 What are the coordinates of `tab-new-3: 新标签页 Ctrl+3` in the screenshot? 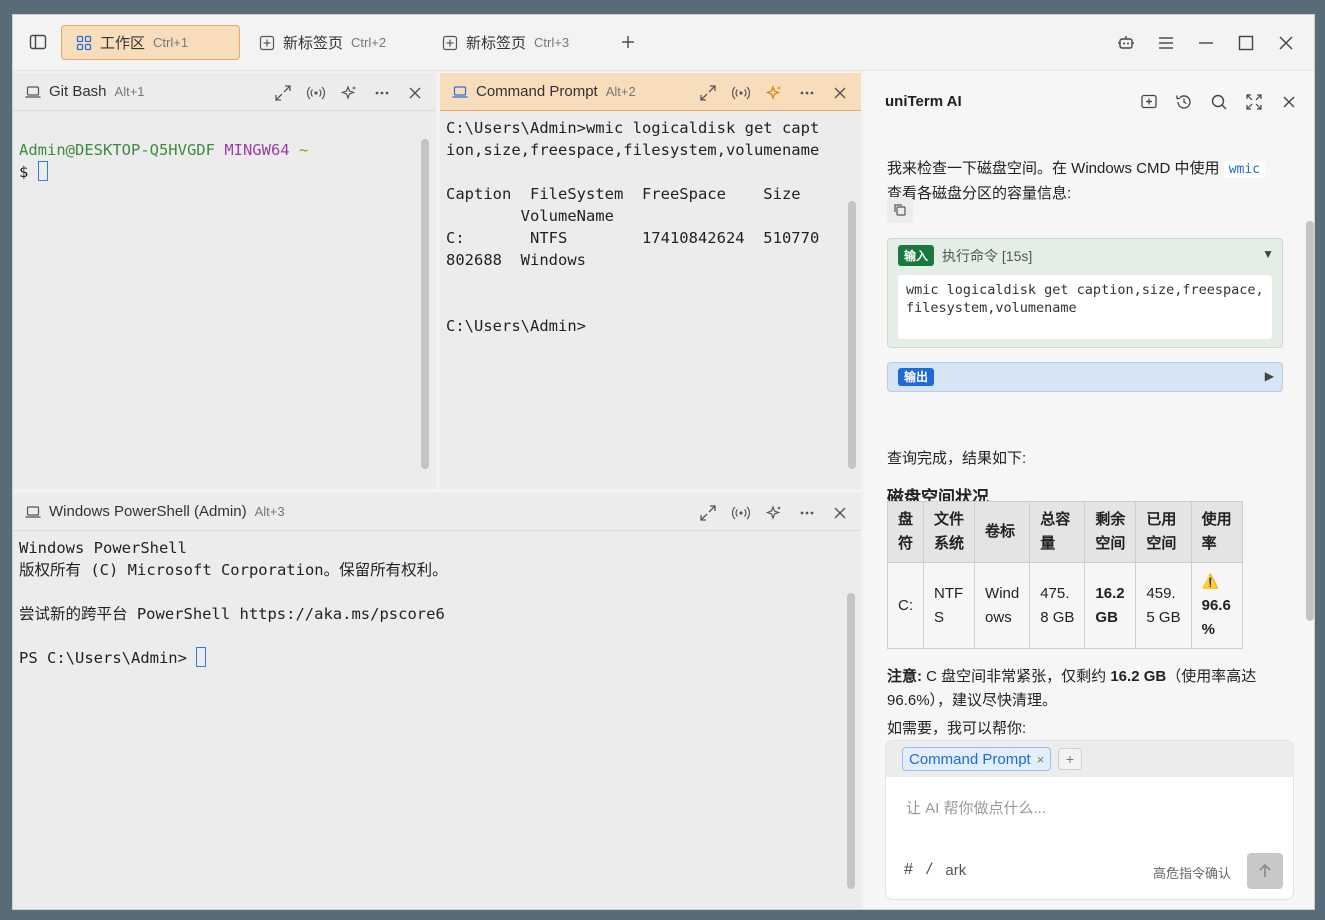 It's located at (505, 42).